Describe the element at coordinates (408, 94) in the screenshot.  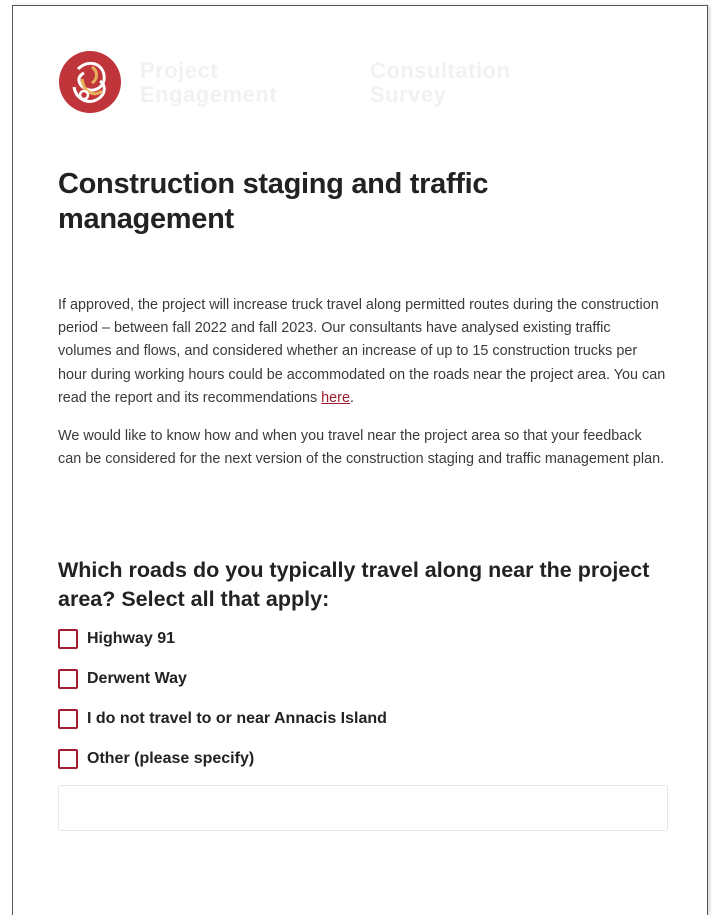
I see `logo-line4: Survey` at that location.